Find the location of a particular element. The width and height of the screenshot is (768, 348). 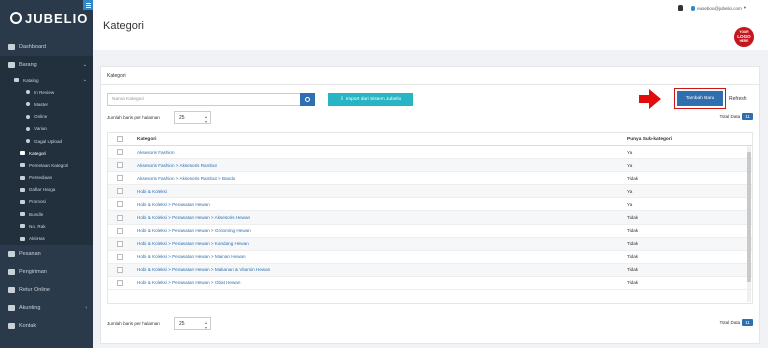

table-scrollbar is located at coordinates (749, 224).